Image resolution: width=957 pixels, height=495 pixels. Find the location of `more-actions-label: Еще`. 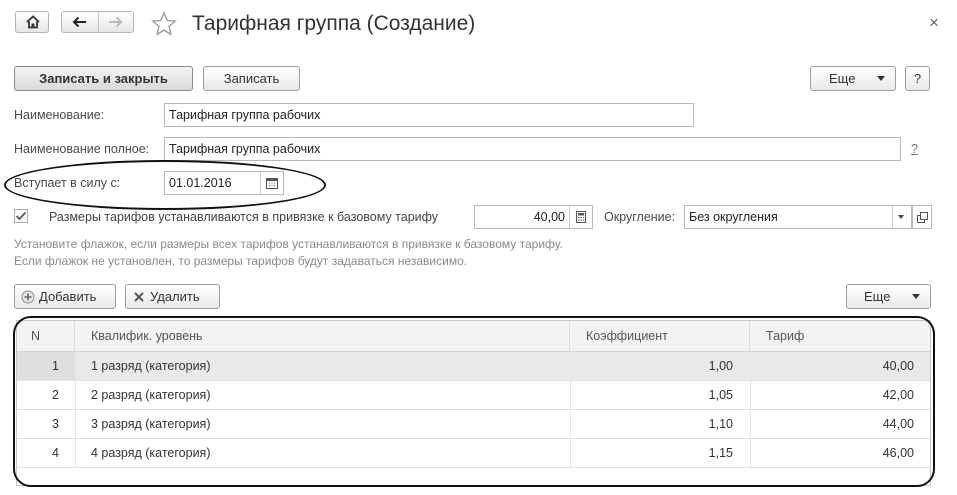

more-actions-label: Еще is located at coordinates (842, 78).